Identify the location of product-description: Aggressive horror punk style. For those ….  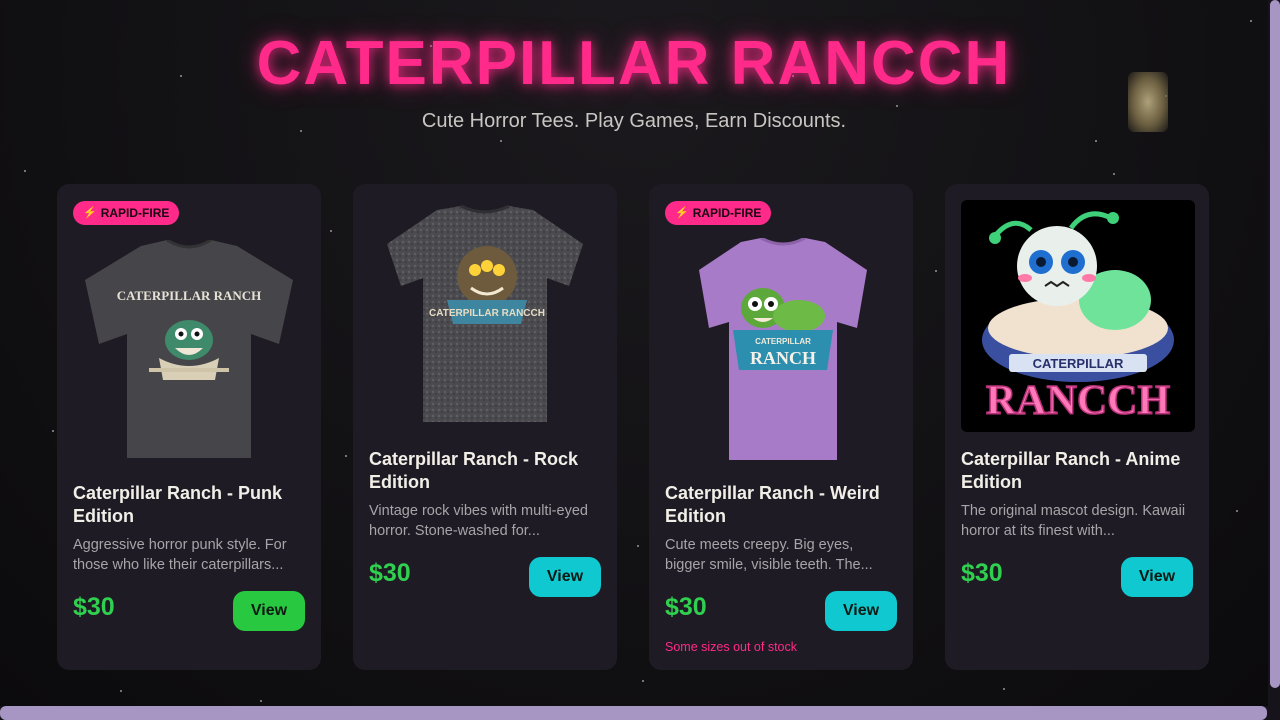
(180, 555).